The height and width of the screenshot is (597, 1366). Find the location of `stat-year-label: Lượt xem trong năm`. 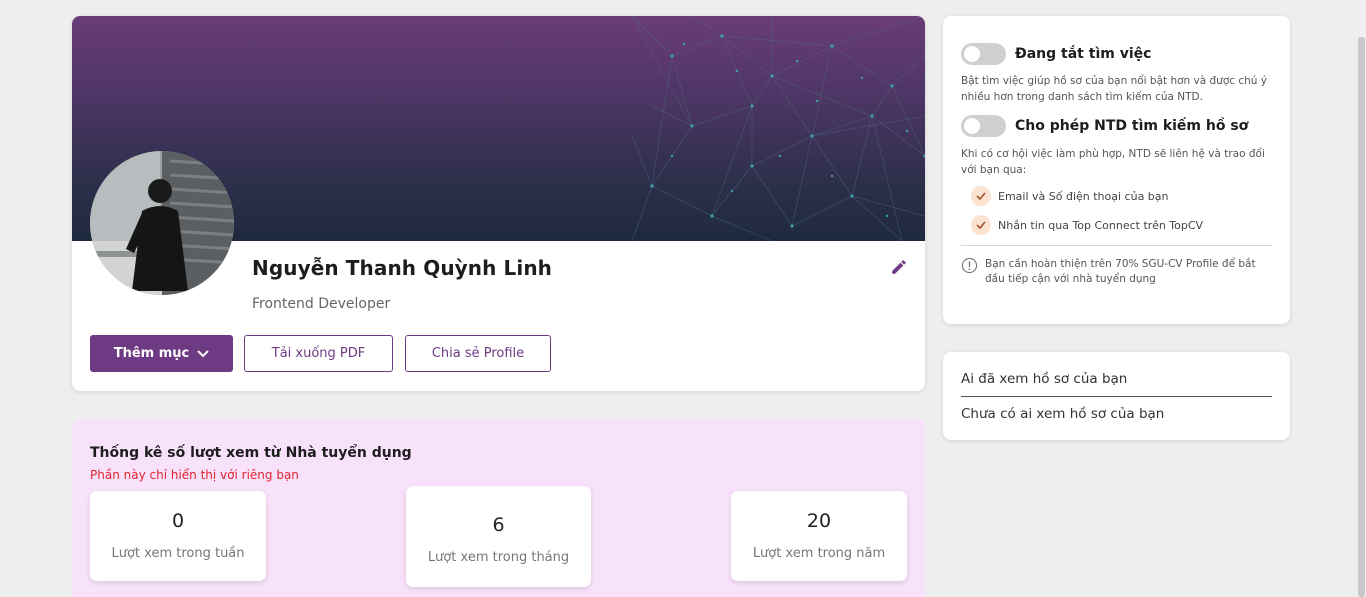

stat-year-label: Lượt xem trong năm is located at coordinates (819, 553).